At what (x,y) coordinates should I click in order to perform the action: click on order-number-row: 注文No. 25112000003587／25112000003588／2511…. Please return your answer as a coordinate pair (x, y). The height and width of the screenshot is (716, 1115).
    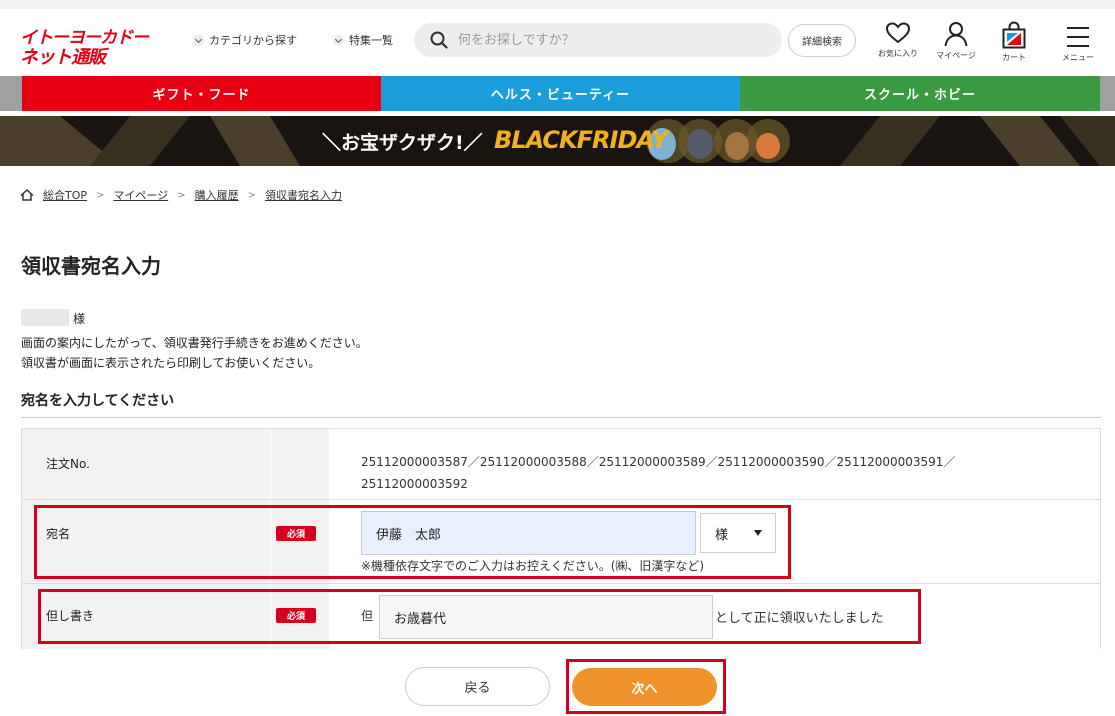
    Looking at the image, I should click on (561, 464).